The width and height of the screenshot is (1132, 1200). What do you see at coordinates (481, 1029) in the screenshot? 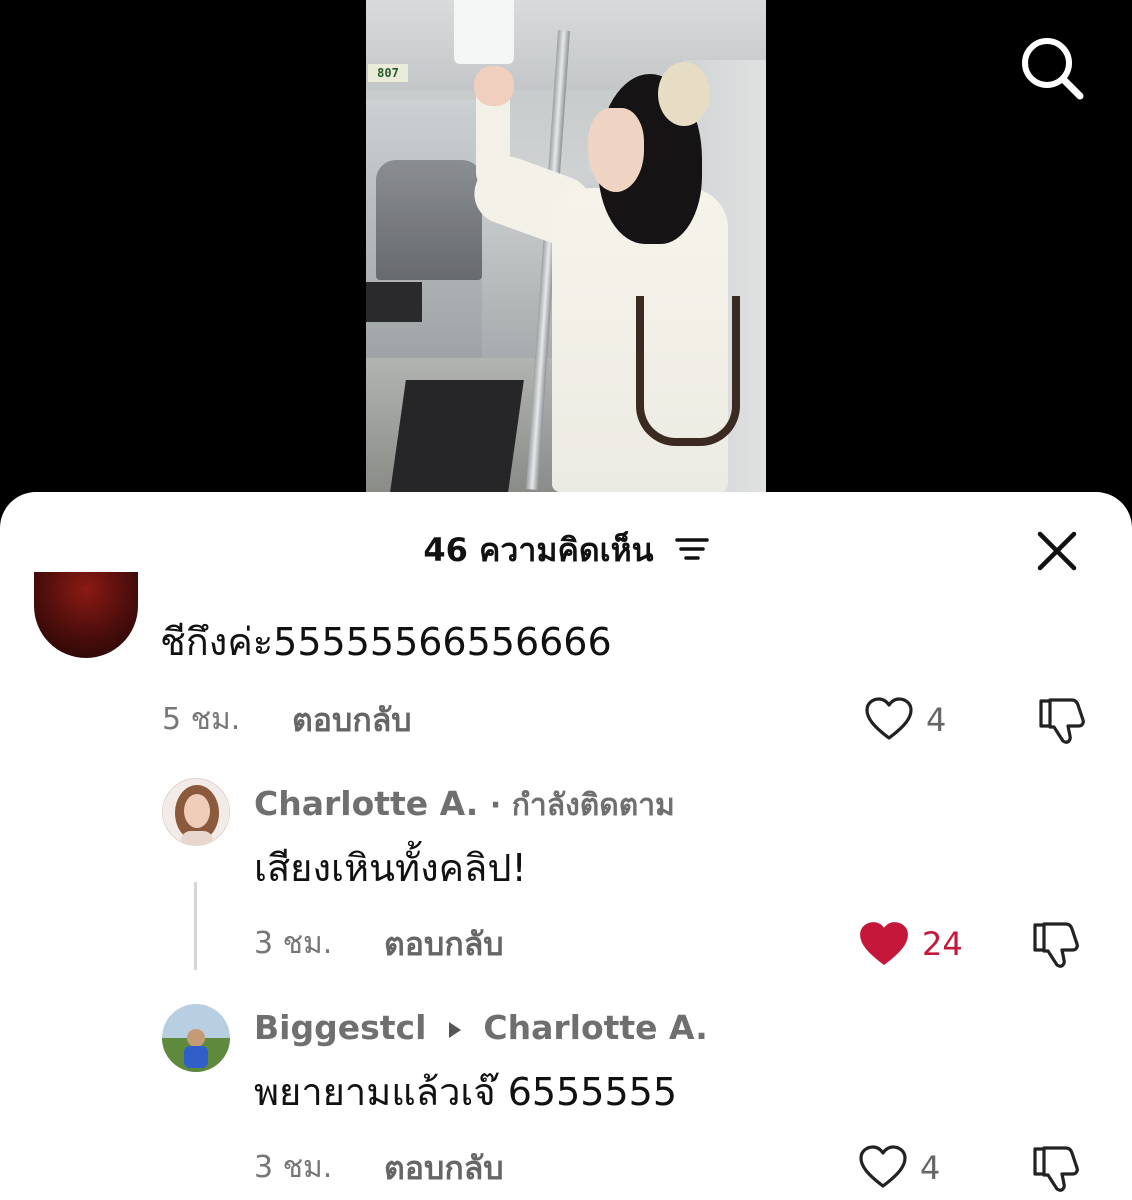
I see `comment-author: Biggestcl Charlotte A.` at bounding box center [481, 1029].